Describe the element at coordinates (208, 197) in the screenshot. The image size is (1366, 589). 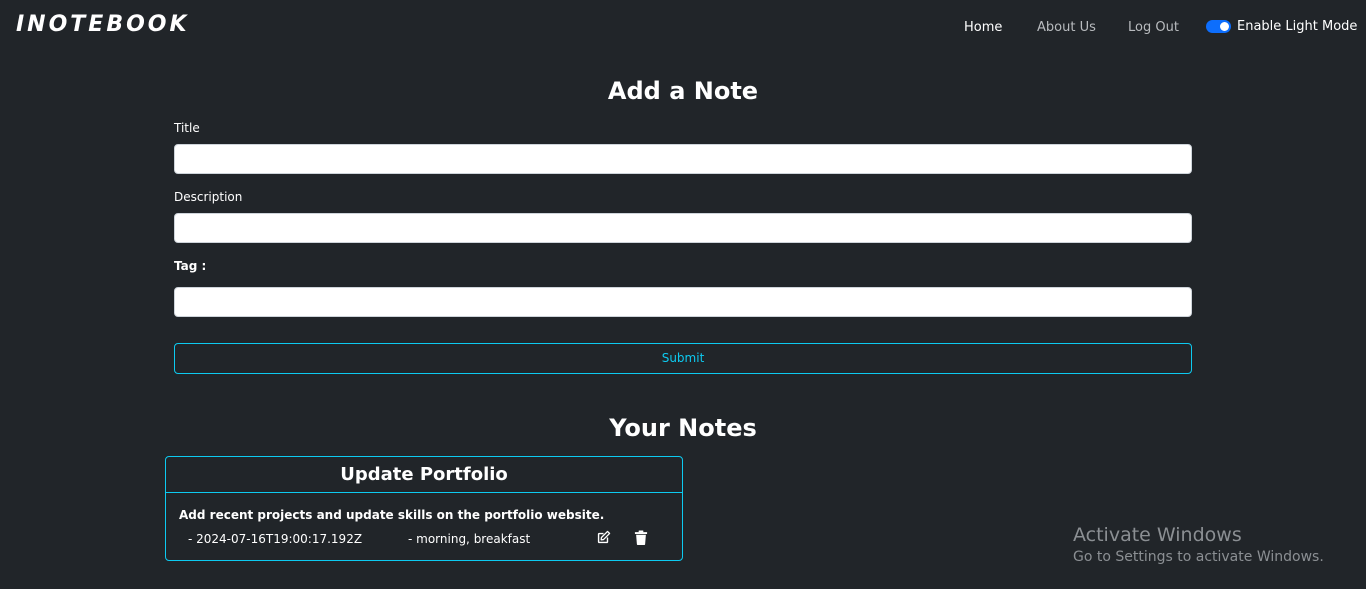
I see `description-label: Description` at that location.